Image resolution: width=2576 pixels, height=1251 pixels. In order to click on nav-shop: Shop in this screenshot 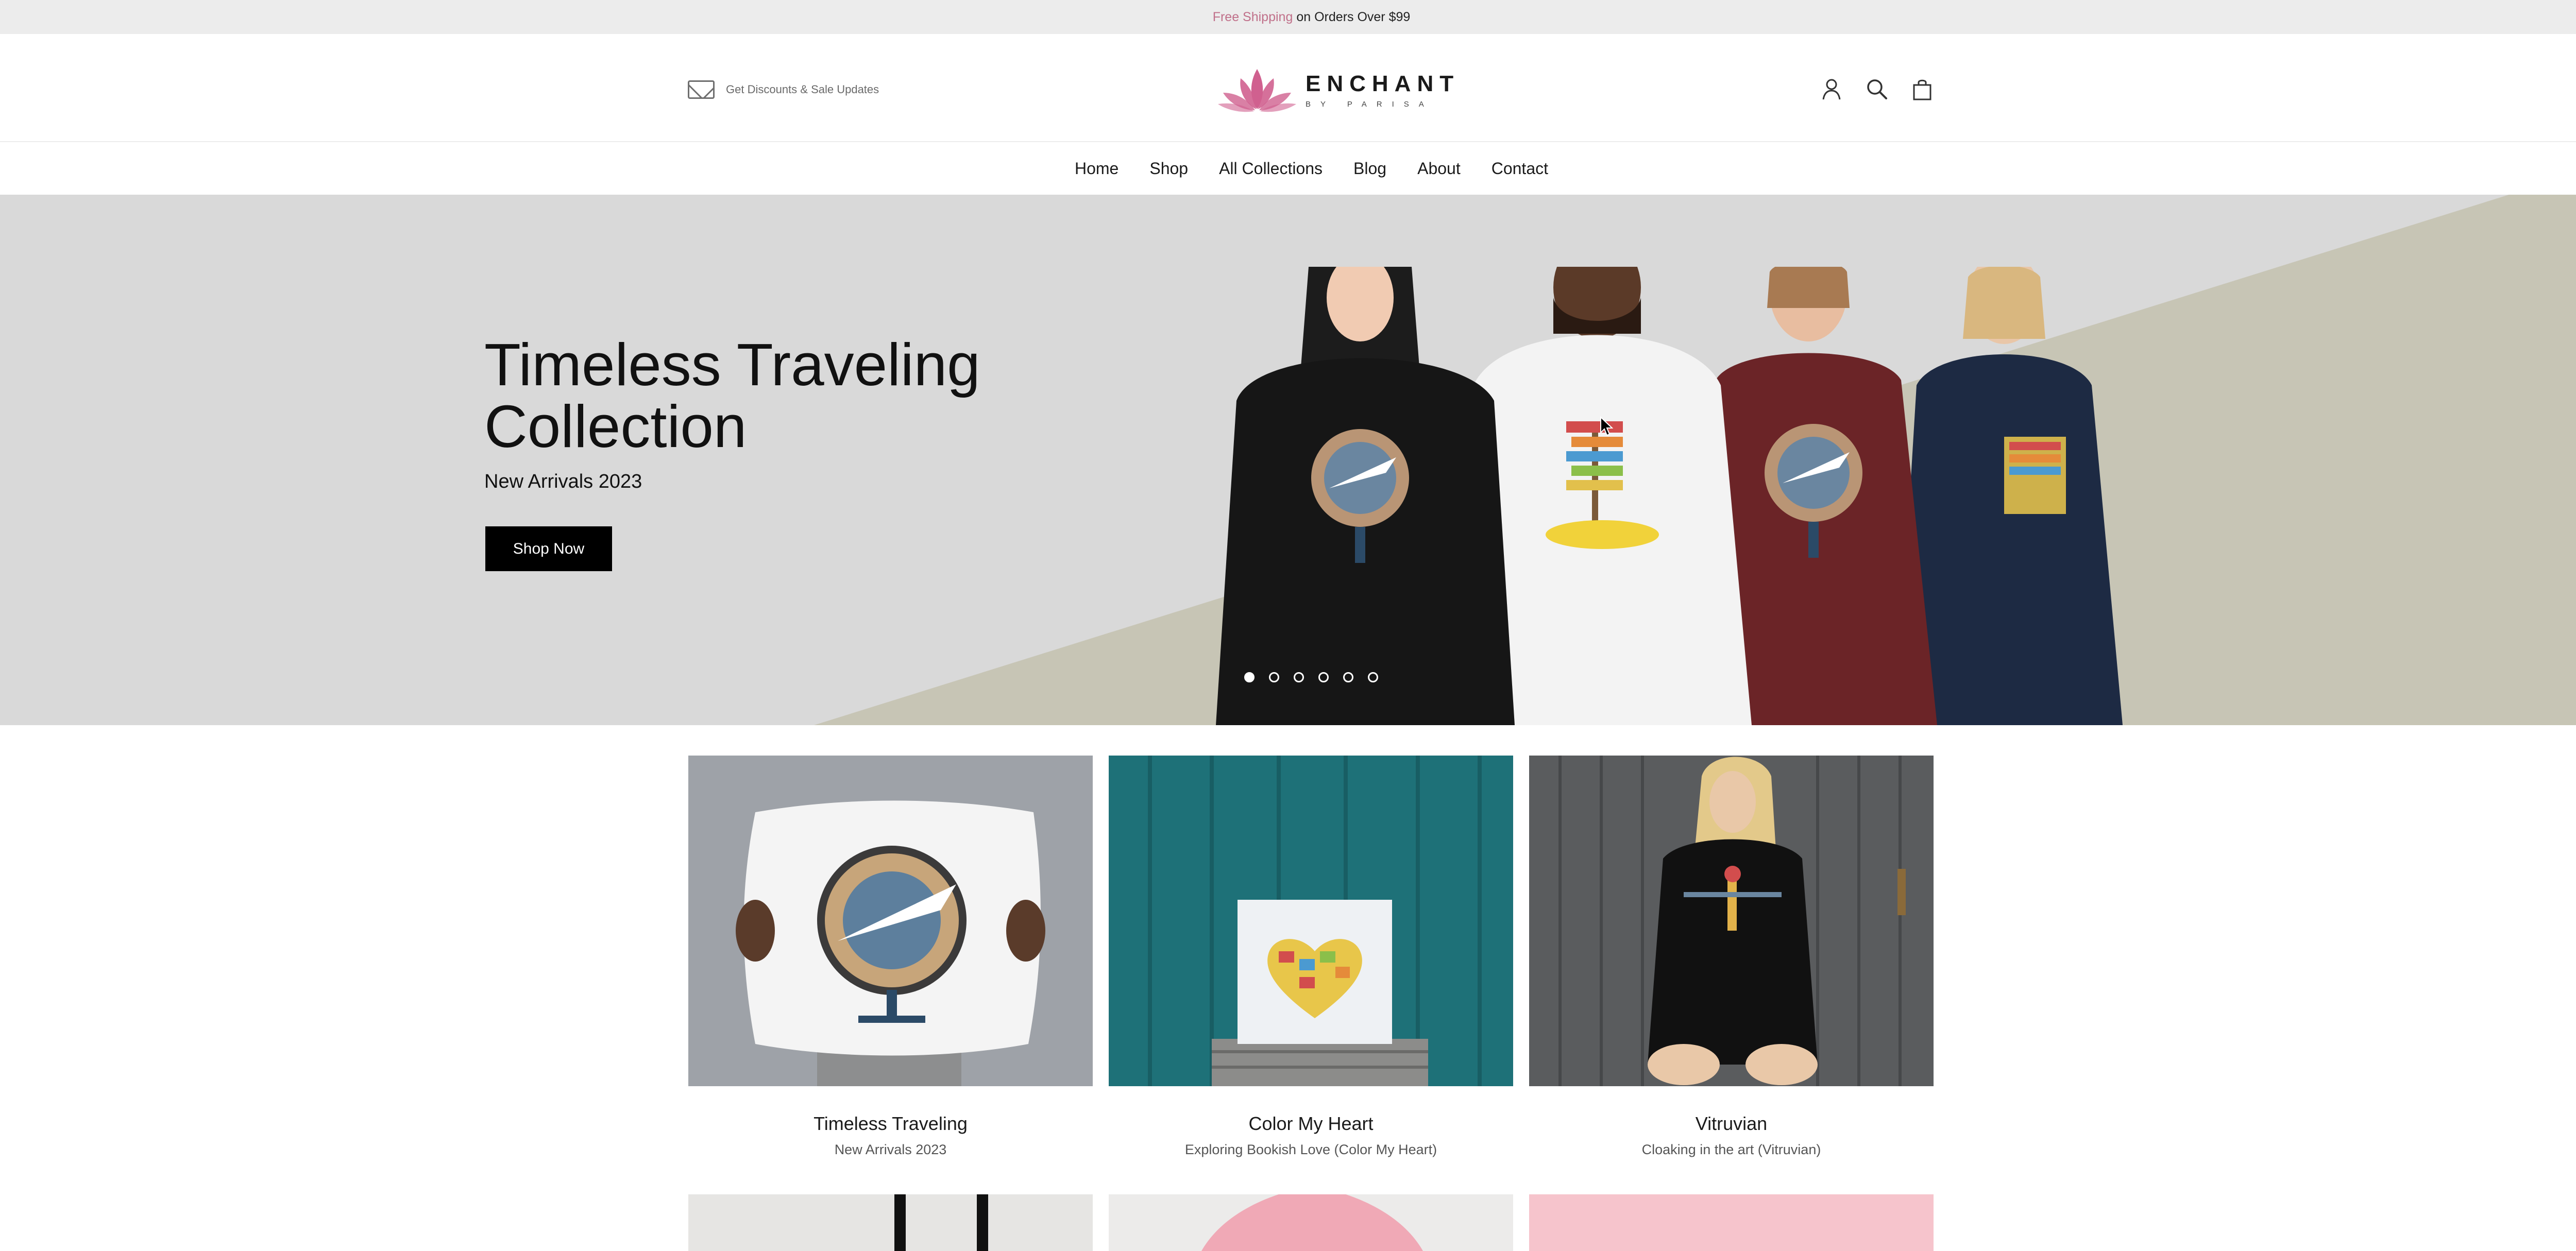, I will do `click(1168, 168)`.